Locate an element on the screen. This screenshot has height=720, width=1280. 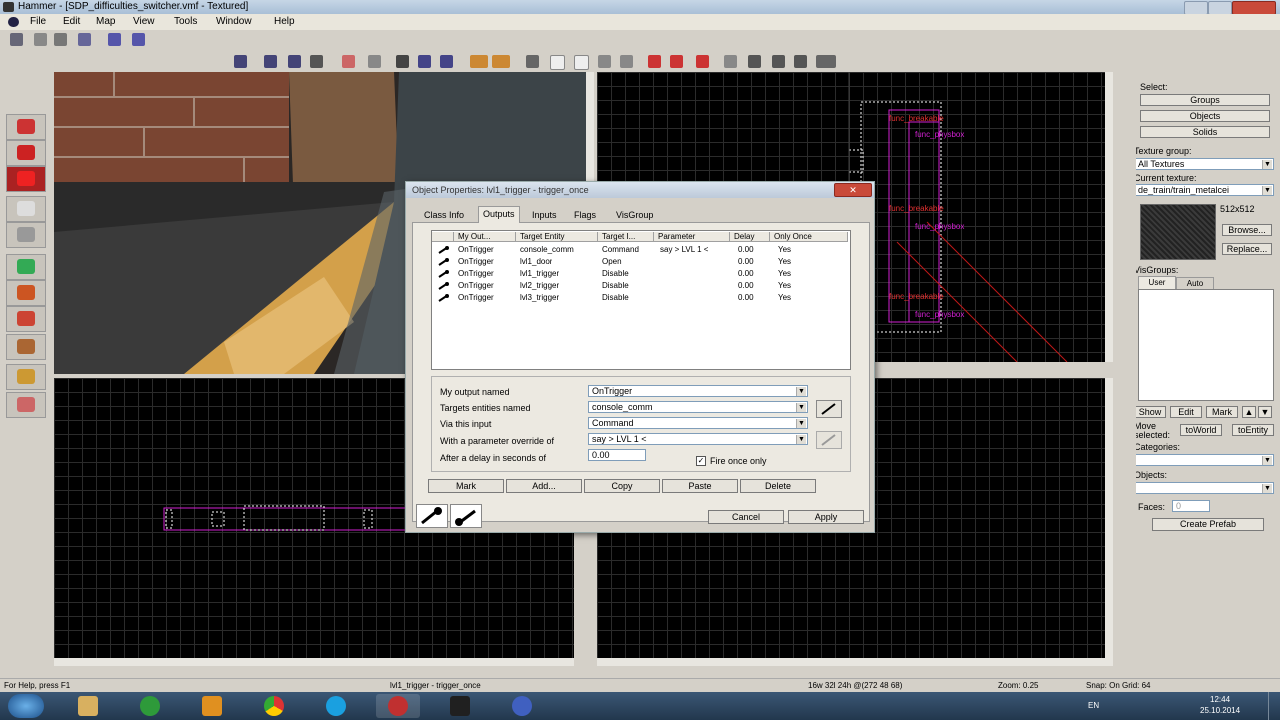
toggle-models-icon is located at coordinates (800, 61).